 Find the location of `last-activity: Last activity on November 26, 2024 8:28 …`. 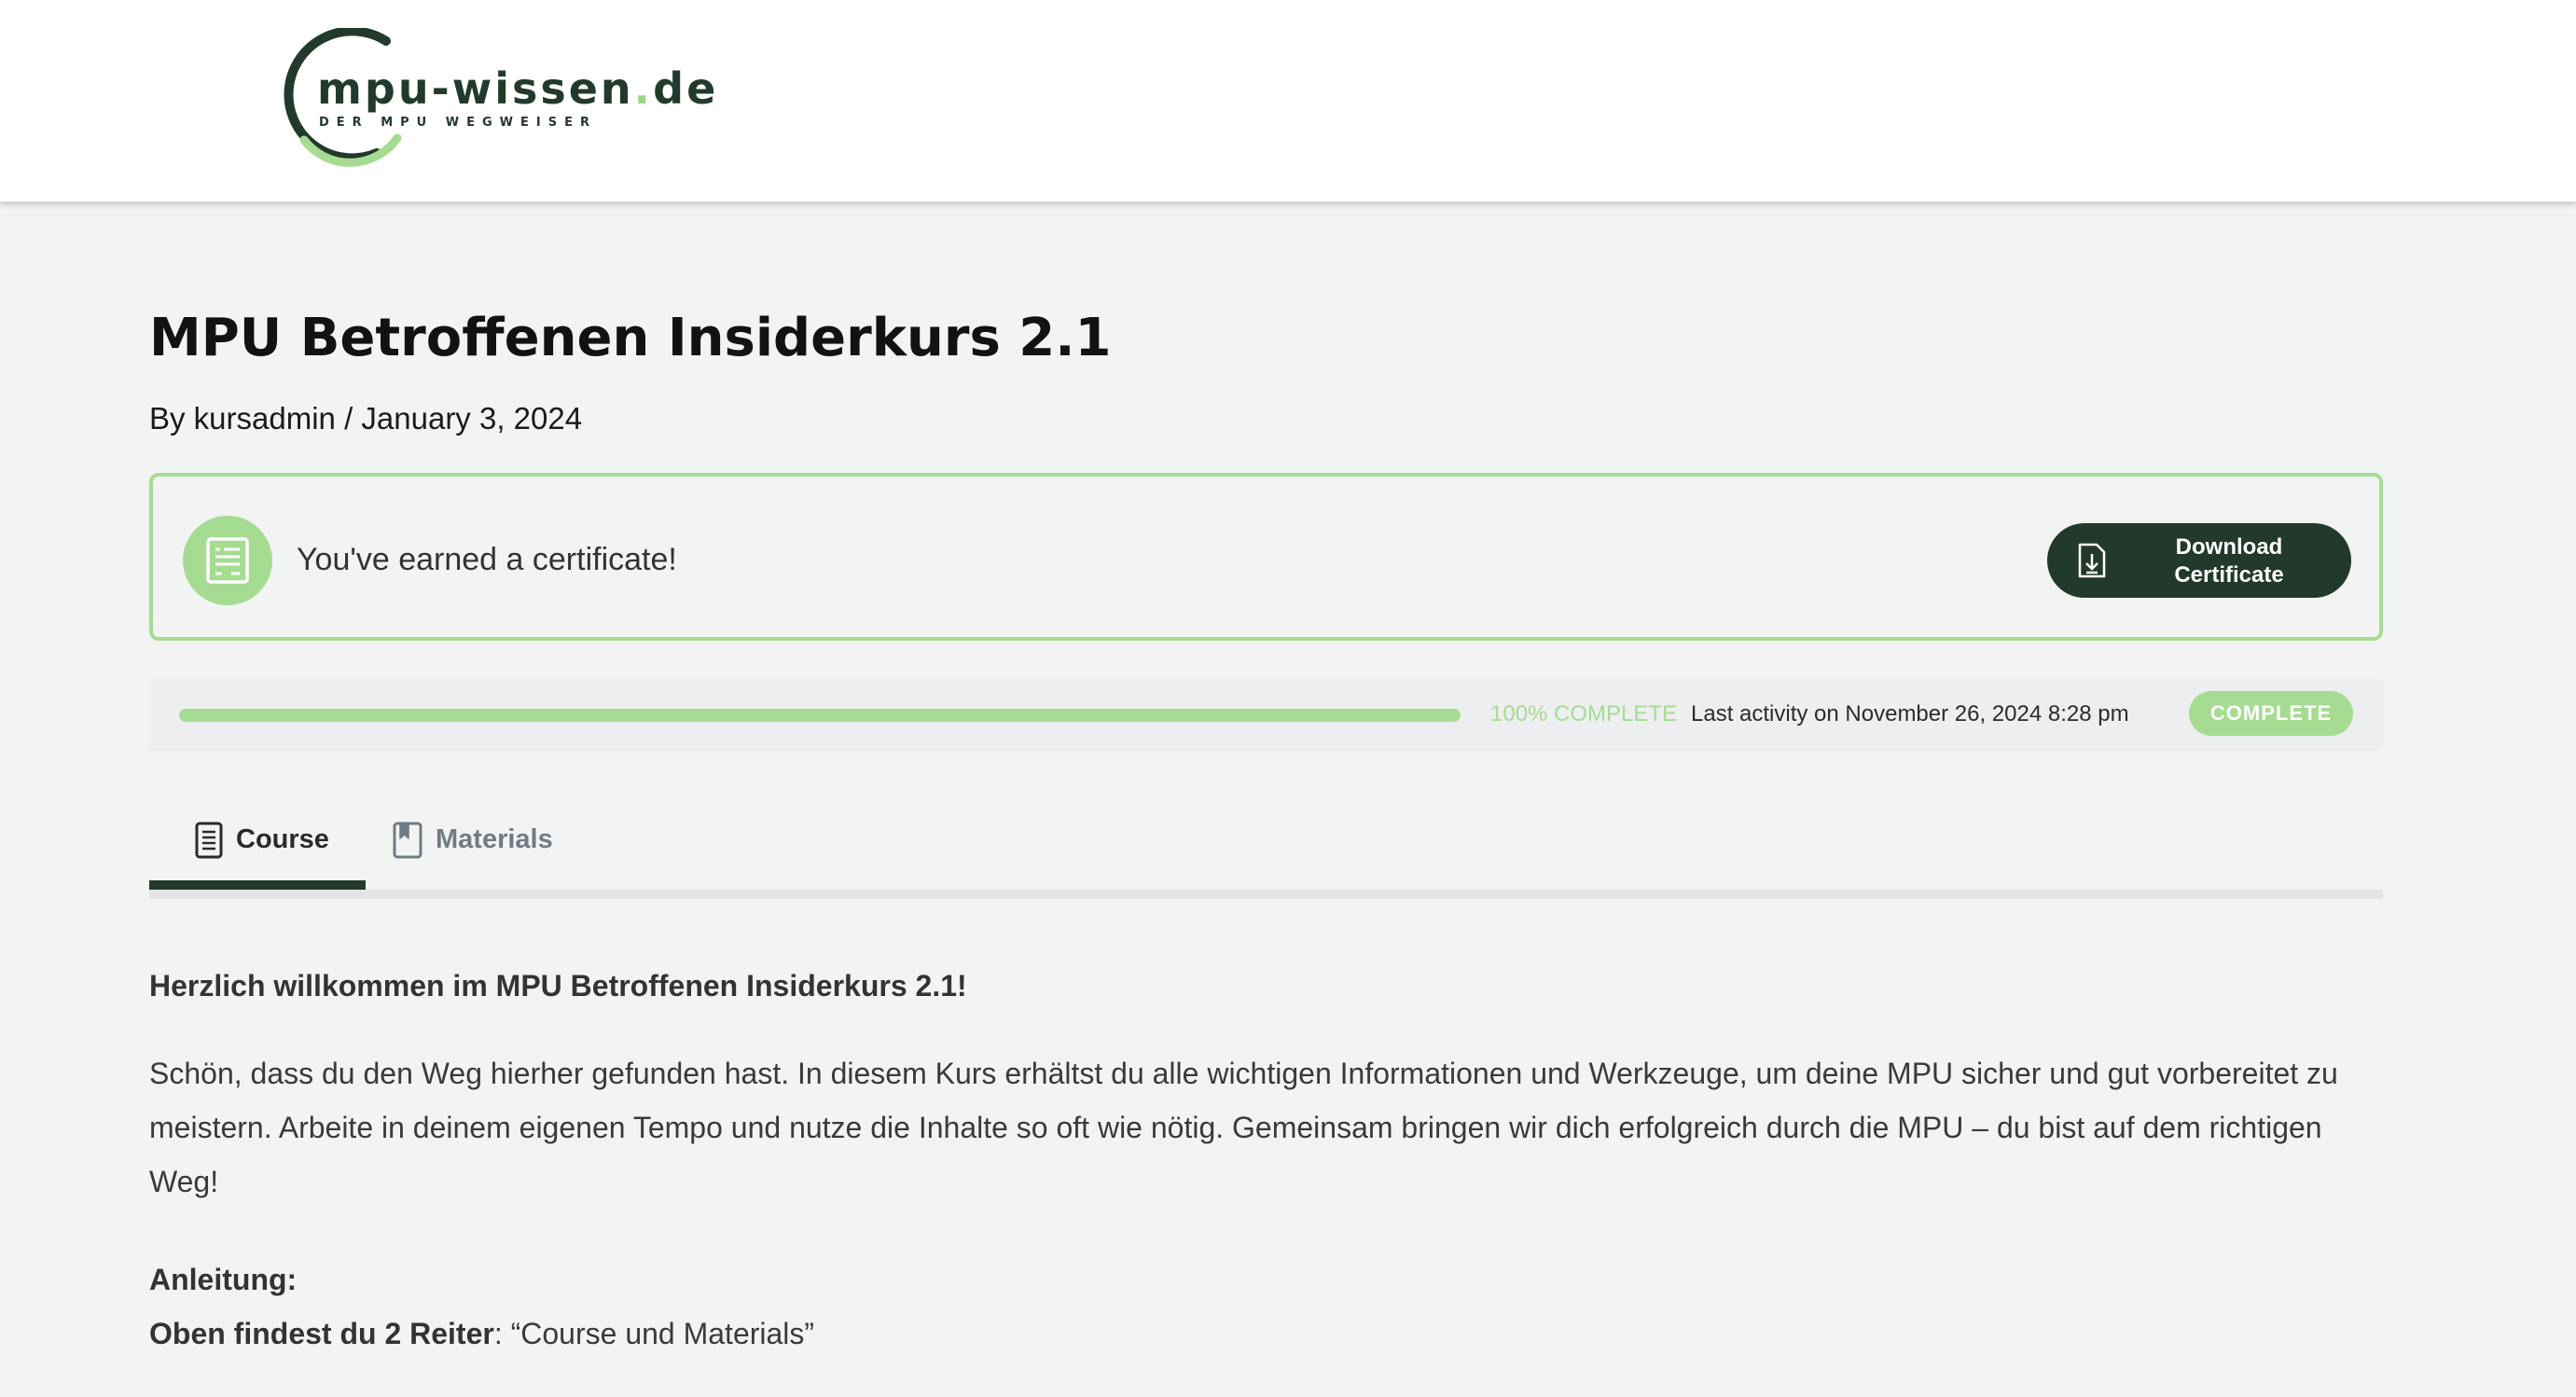

last-activity: Last activity on November 26, 2024 8:28 … is located at coordinates (1910, 713).